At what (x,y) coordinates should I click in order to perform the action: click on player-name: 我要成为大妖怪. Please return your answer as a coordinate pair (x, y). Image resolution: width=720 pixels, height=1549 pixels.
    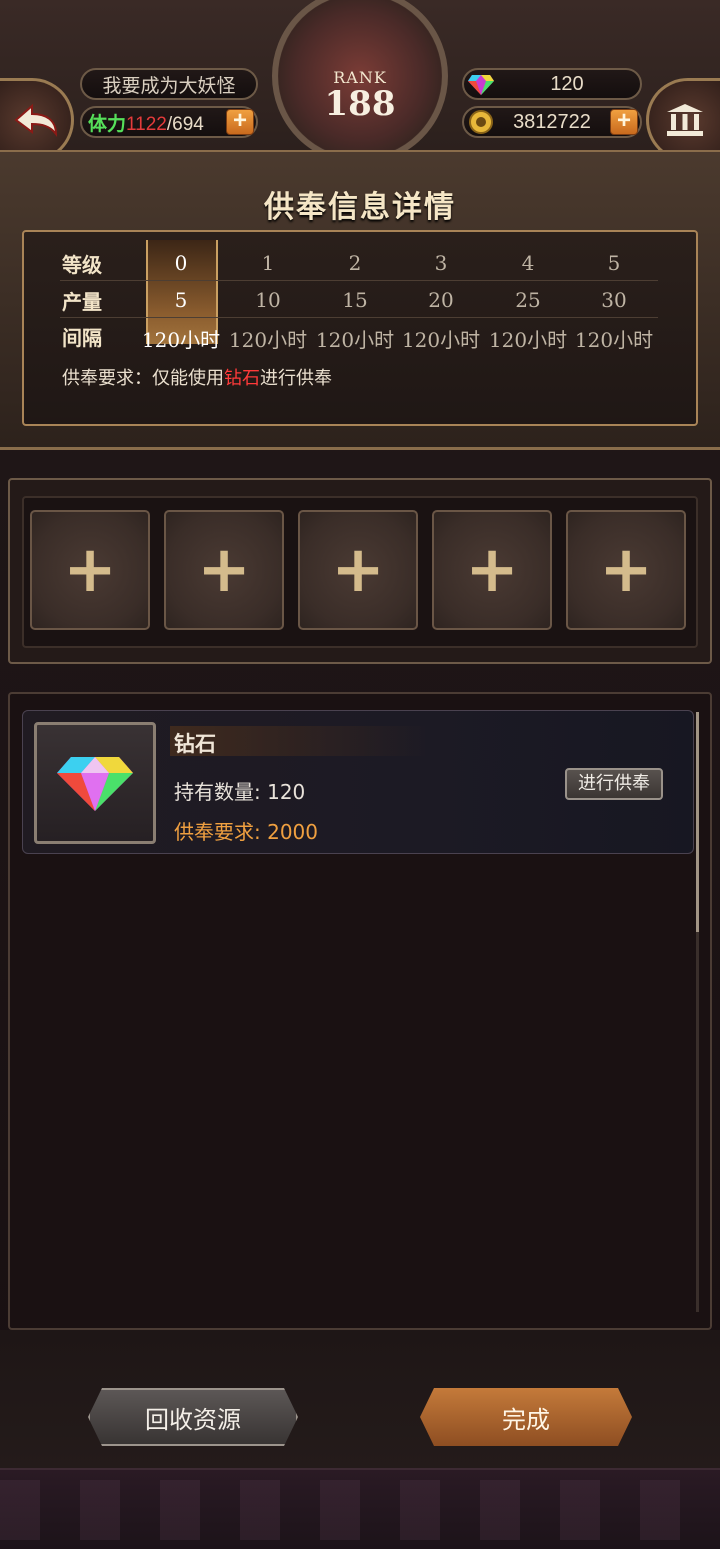
    Looking at the image, I should click on (169, 84).